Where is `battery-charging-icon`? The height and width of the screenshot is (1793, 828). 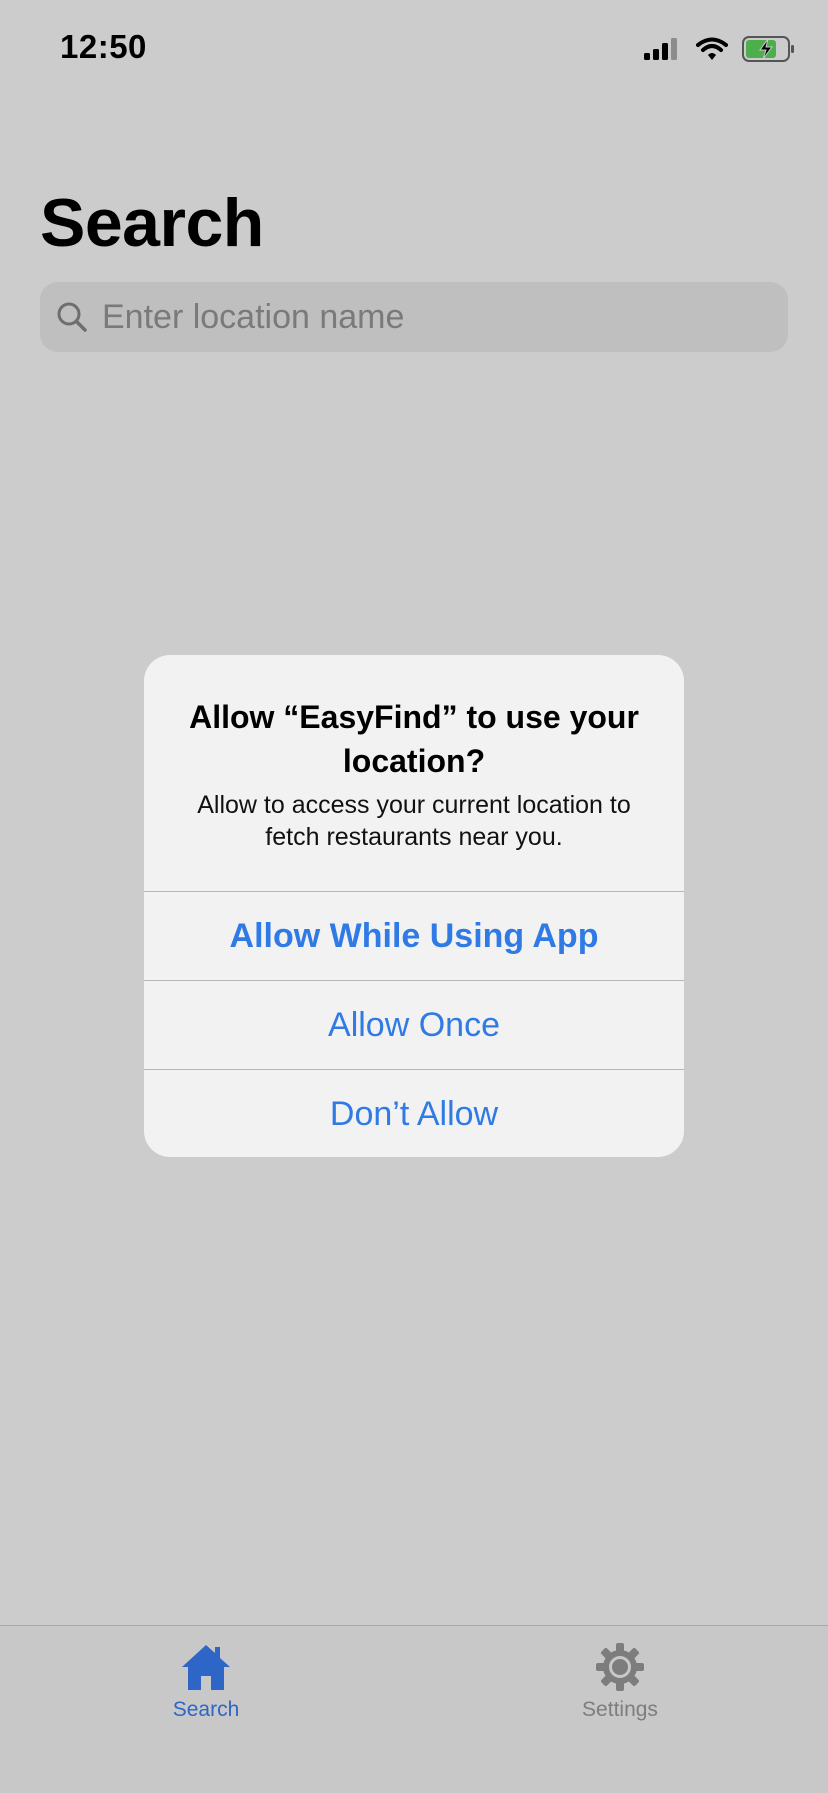
battery-charging-icon is located at coordinates (769, 51).